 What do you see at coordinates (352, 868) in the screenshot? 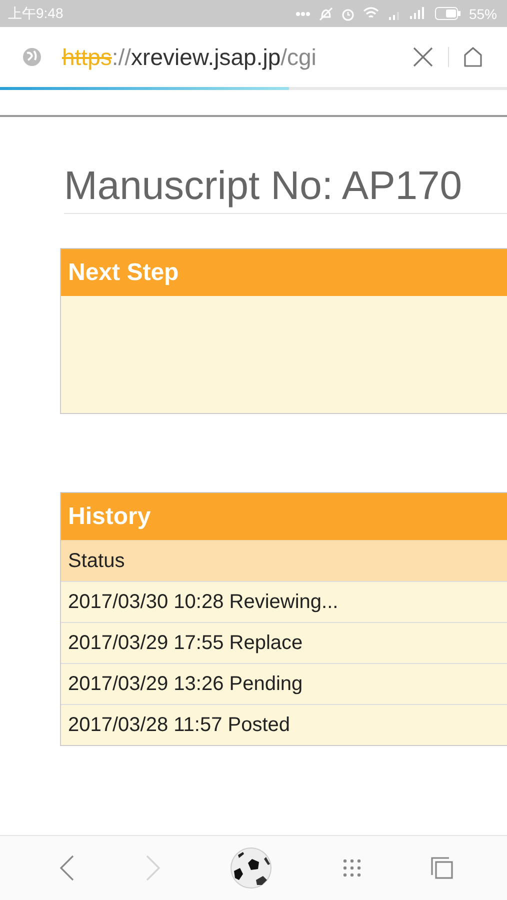
I see `dot-grid-icon` at bounding box center [352, 868].